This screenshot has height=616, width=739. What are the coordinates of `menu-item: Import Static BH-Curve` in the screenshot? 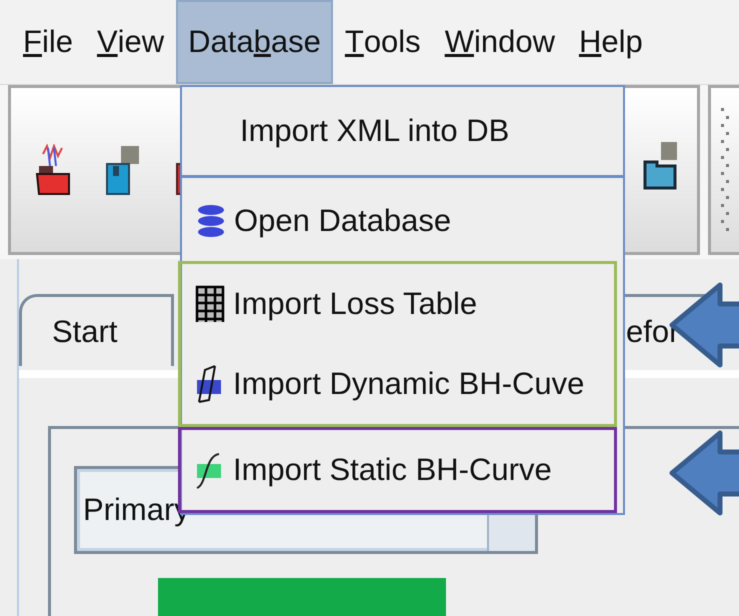 It's located at (397, 470).